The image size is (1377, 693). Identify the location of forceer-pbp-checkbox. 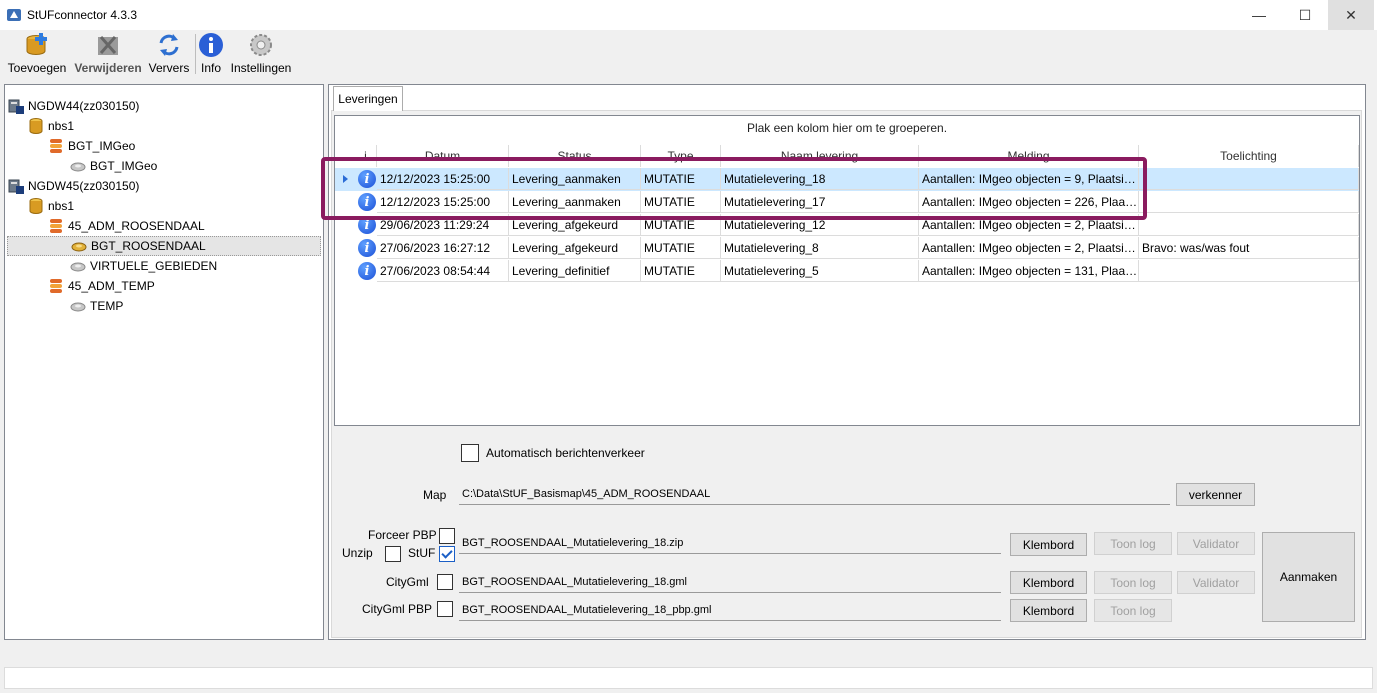
(447, 536).